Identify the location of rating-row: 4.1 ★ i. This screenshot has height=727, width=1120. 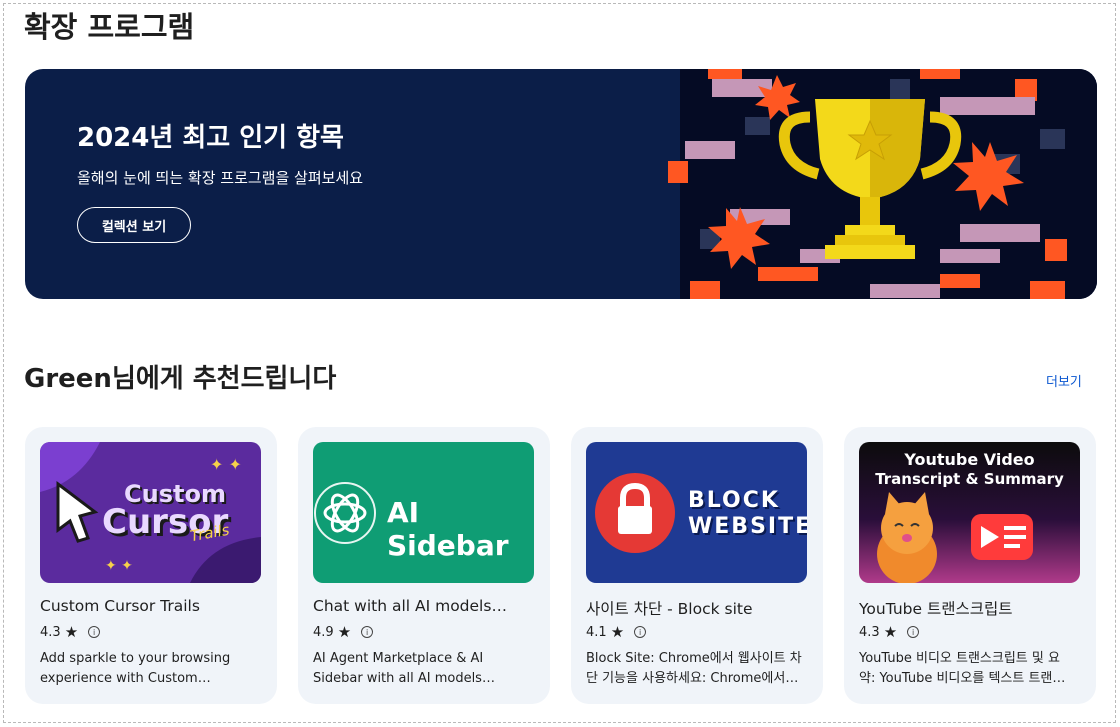
(616, 632).